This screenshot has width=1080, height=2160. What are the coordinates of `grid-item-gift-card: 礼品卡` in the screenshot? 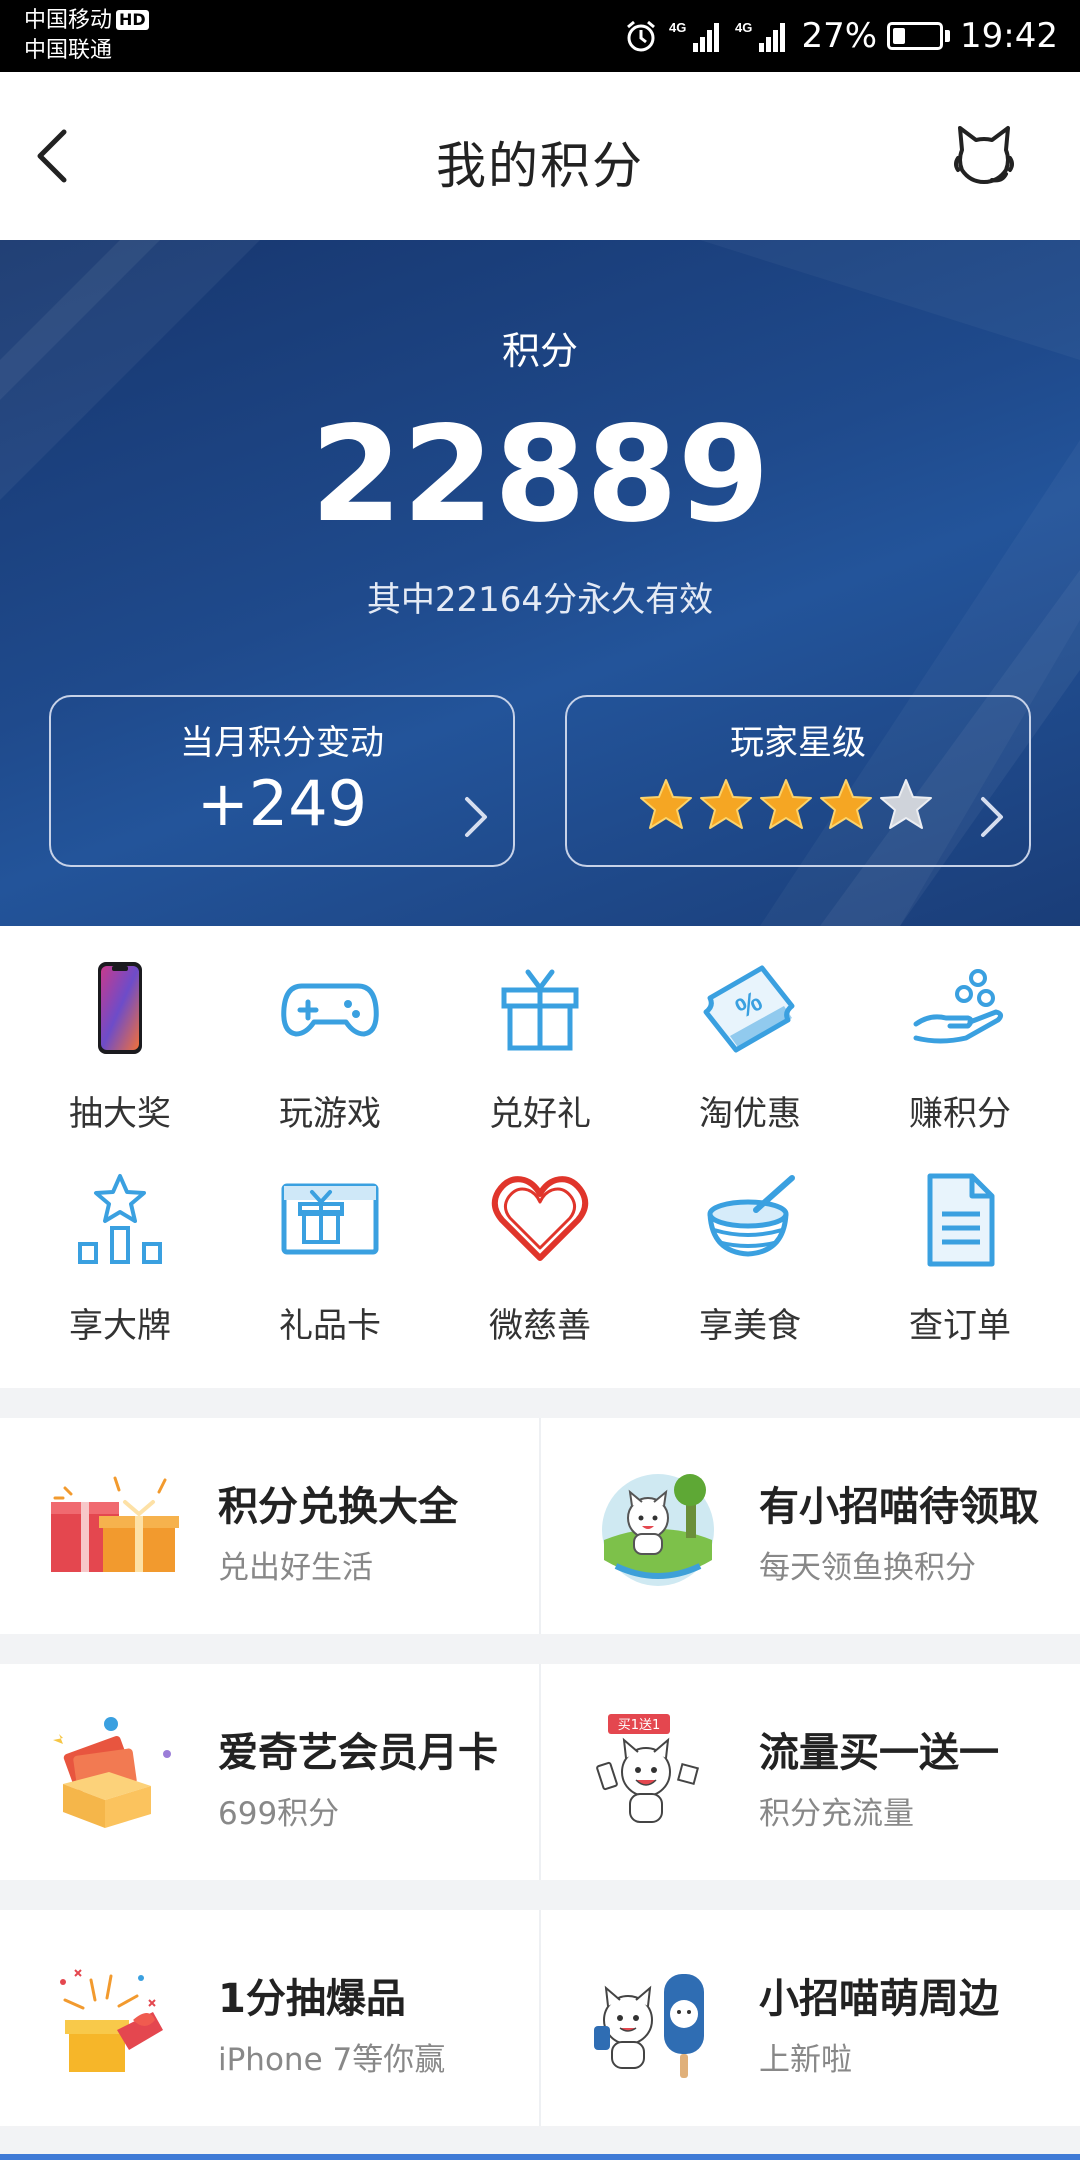 It's located at (330, 1242).